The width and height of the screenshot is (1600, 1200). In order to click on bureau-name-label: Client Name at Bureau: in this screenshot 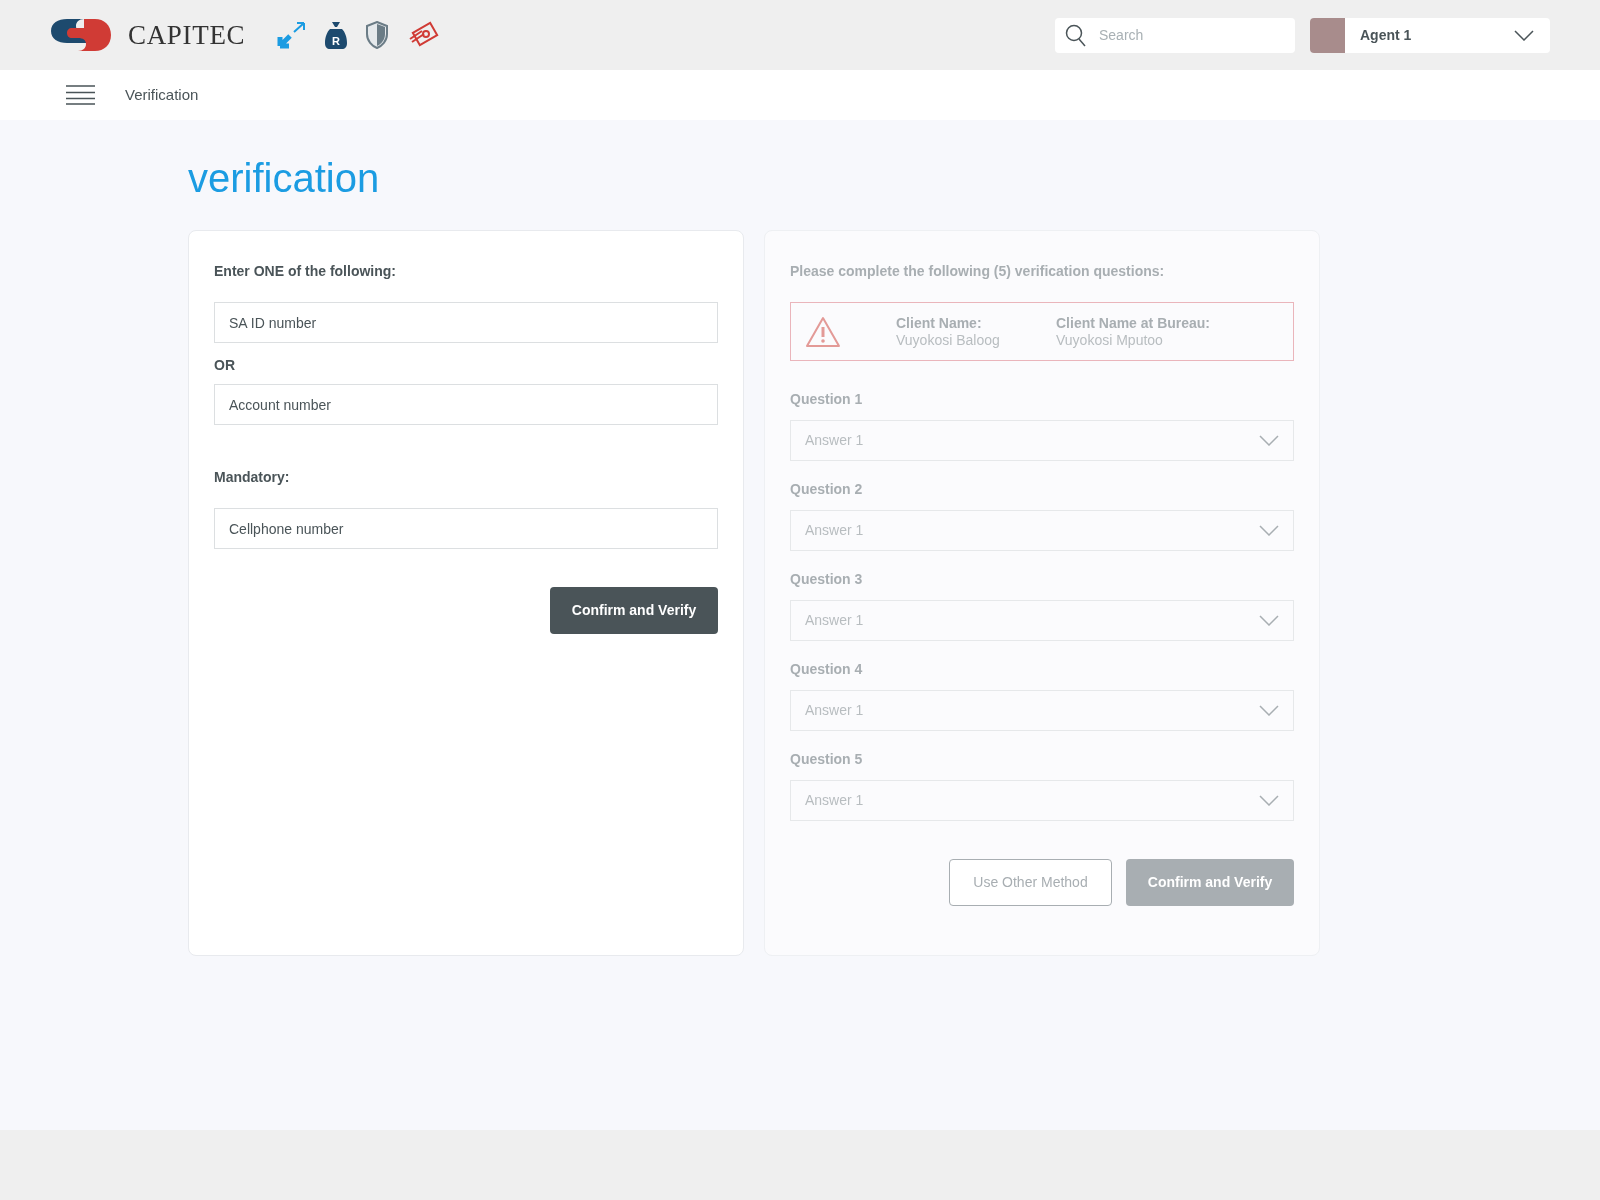, I will do `click(1133, 323)`.